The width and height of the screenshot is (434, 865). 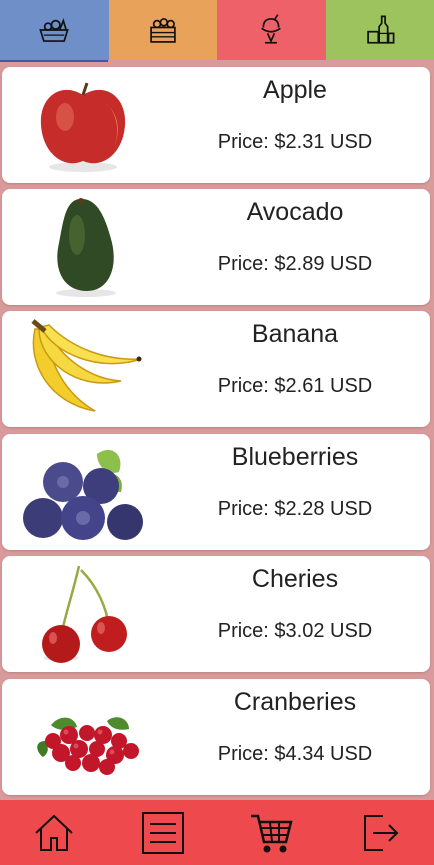 I want to click on cart-icon, so click(x=272, y=833).